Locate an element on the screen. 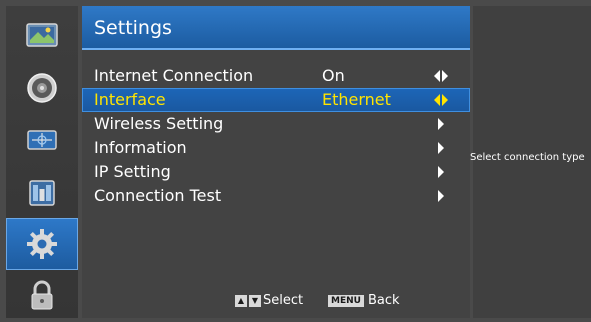 The image size is (591, 322). up-arrow-key-icon: ▲ is located at coordinates (241, 301).